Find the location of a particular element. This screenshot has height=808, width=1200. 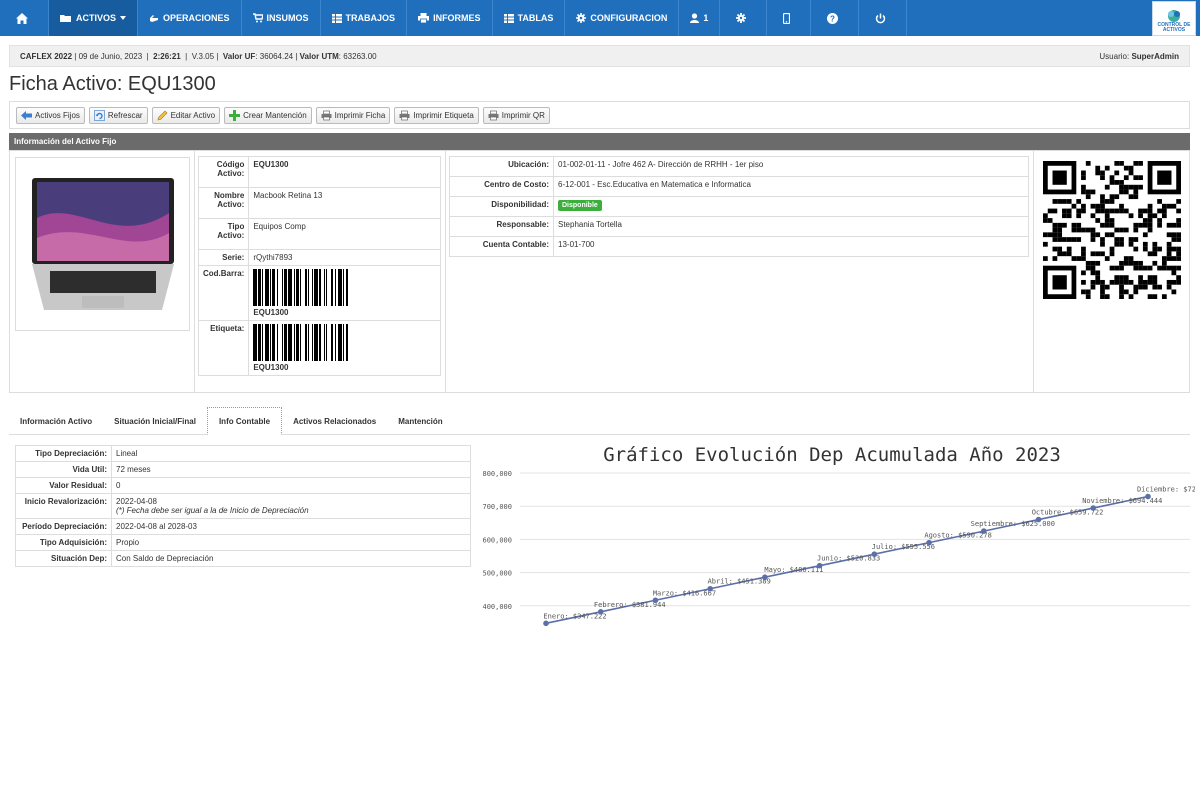

imprimir-qr-button: Imprimir QR is located at coordinates (516, 115).